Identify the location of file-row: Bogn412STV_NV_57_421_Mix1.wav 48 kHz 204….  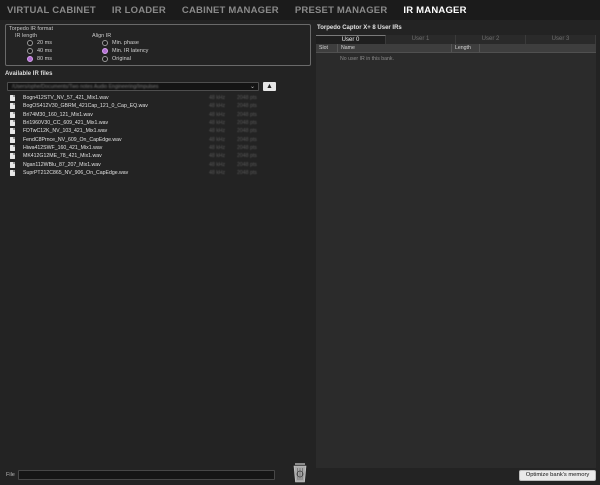
(145, 98).